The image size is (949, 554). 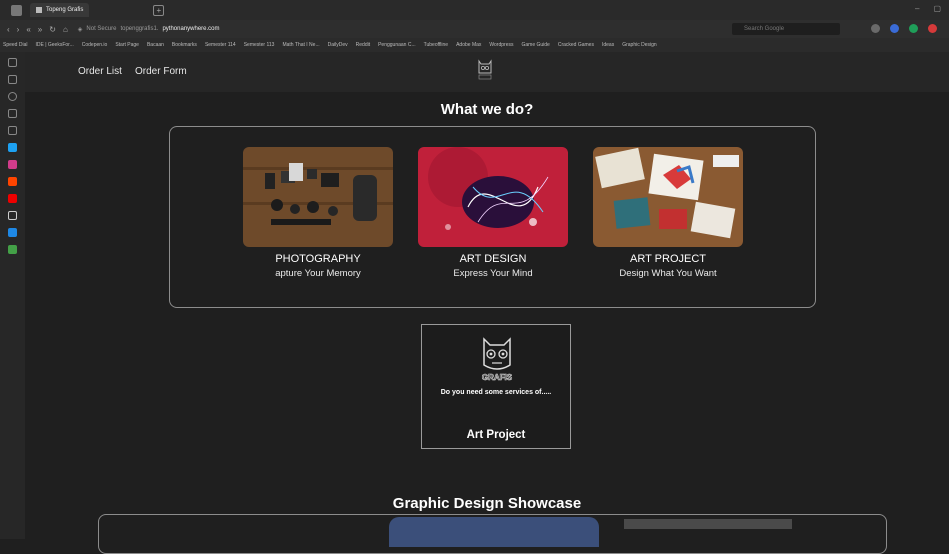 I want to click on section-title: What we do?, so click(x=487, y=109).